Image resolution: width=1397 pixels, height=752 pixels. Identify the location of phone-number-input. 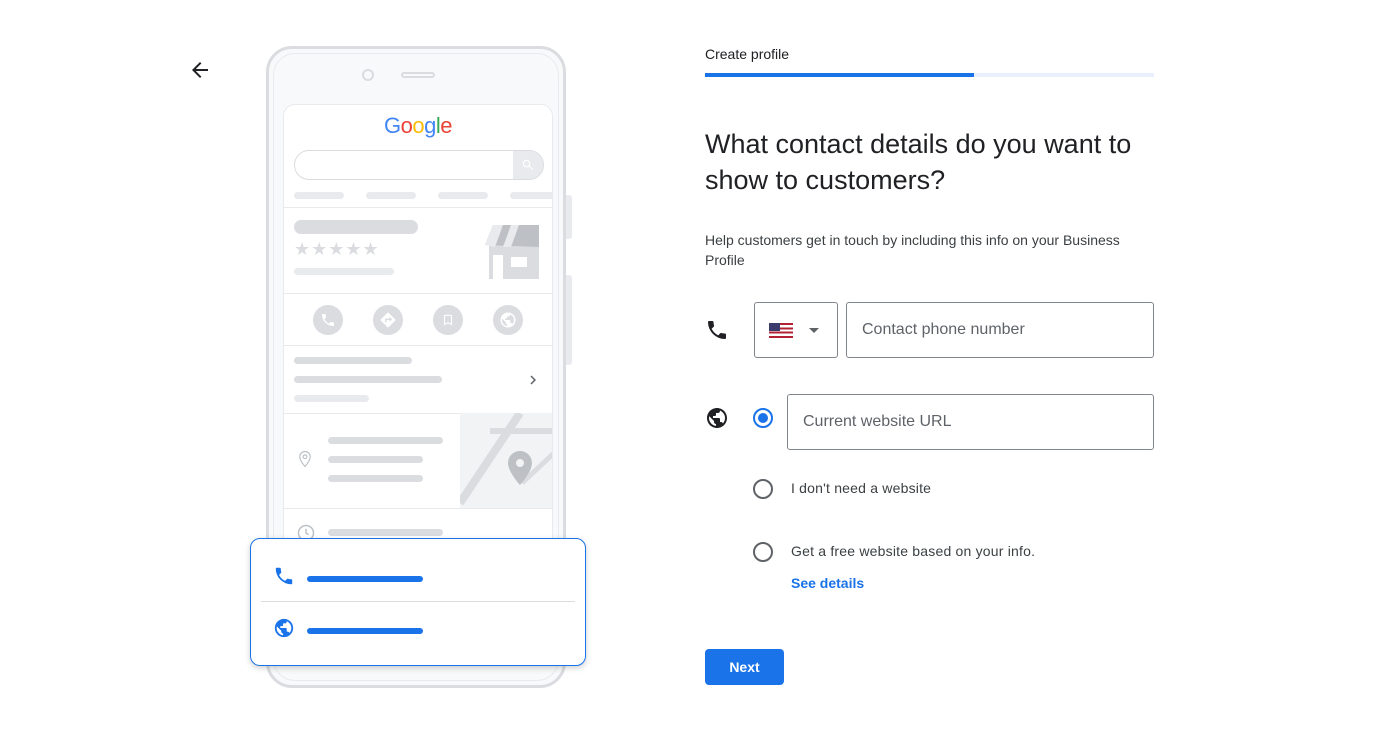
(1000, 330).